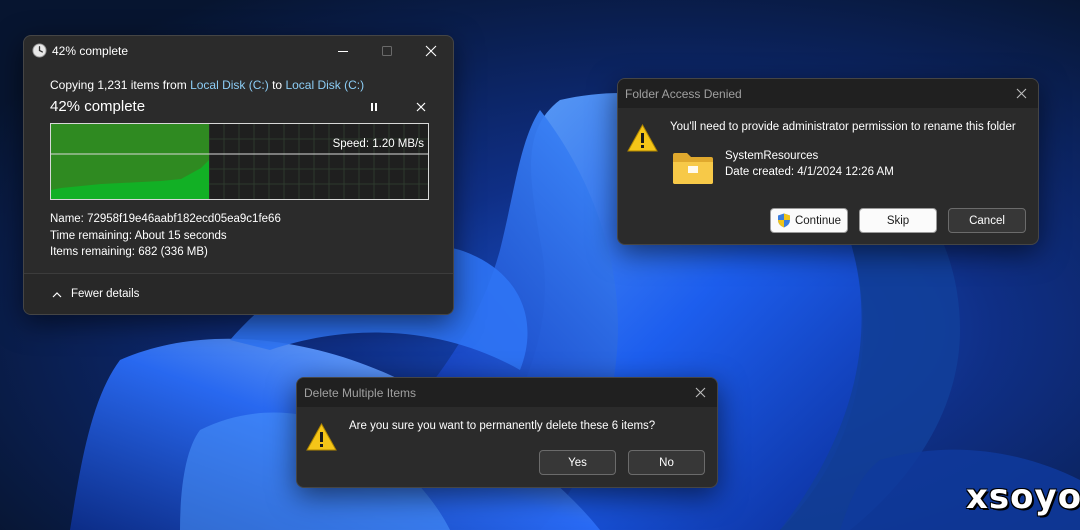  I want to click on cancel-button: Cancel, so click(987, 220).